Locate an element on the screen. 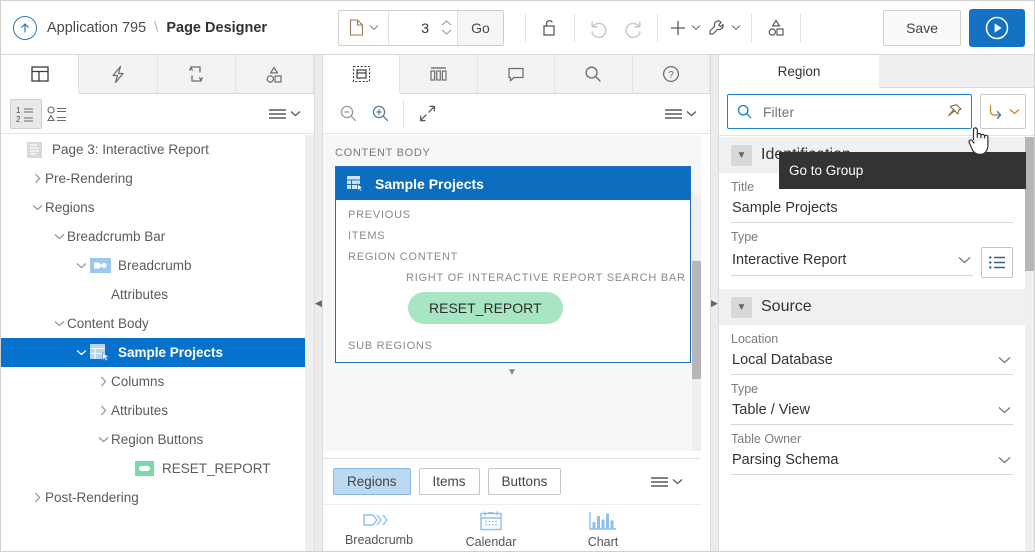 Image resolution: width=1035 pixels, height=552 pixels. tab-dynamic-actions is located at coordinates (118, 74).